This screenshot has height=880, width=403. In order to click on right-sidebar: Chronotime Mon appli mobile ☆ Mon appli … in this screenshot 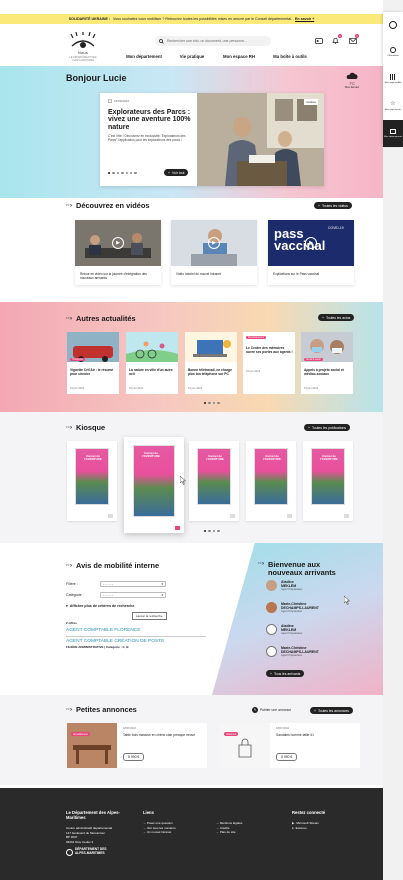, I will do `click(393, 79)`.